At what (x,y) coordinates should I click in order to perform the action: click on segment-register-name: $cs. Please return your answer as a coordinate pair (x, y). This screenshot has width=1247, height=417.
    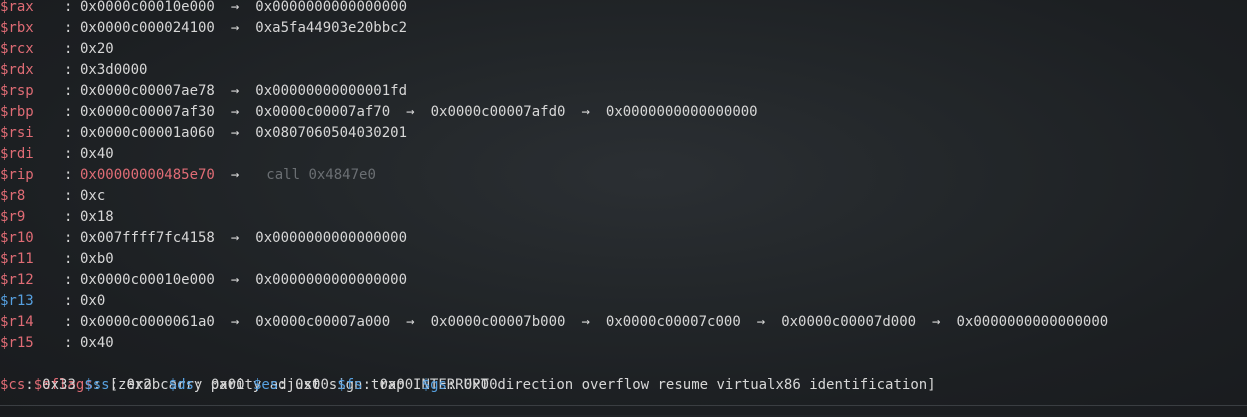
    Looking at the image, I should click on (13, 385).